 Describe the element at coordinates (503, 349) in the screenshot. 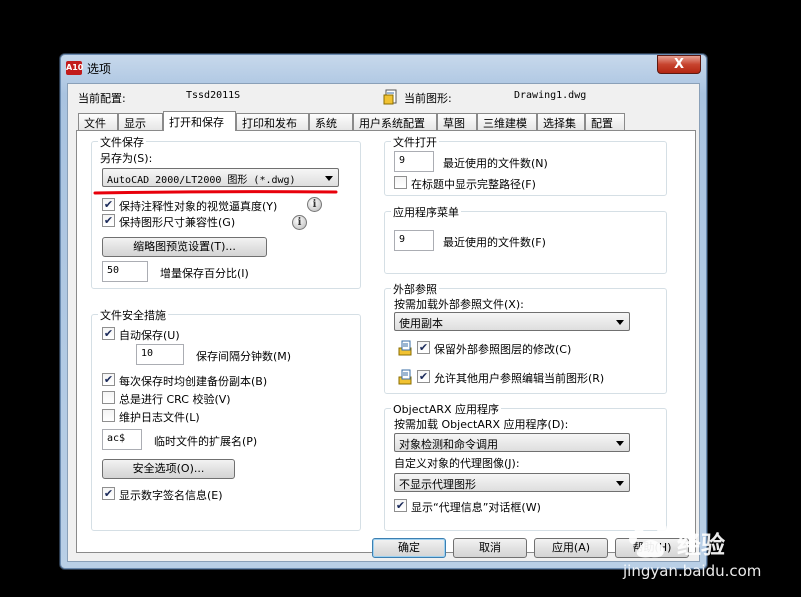

I see `retain-xref-changes-label: 保留外部参照图层的修改(C)` at that location.